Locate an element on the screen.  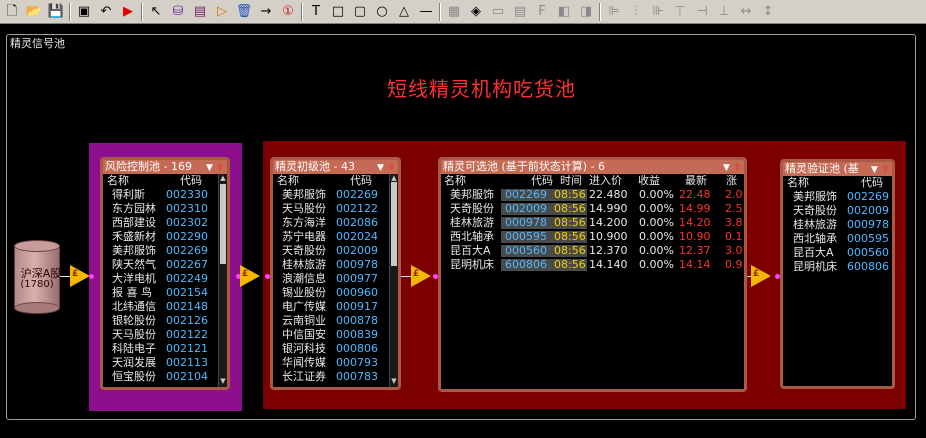
table-row: 得利斯 002330 is located at coordinates (160, 195).